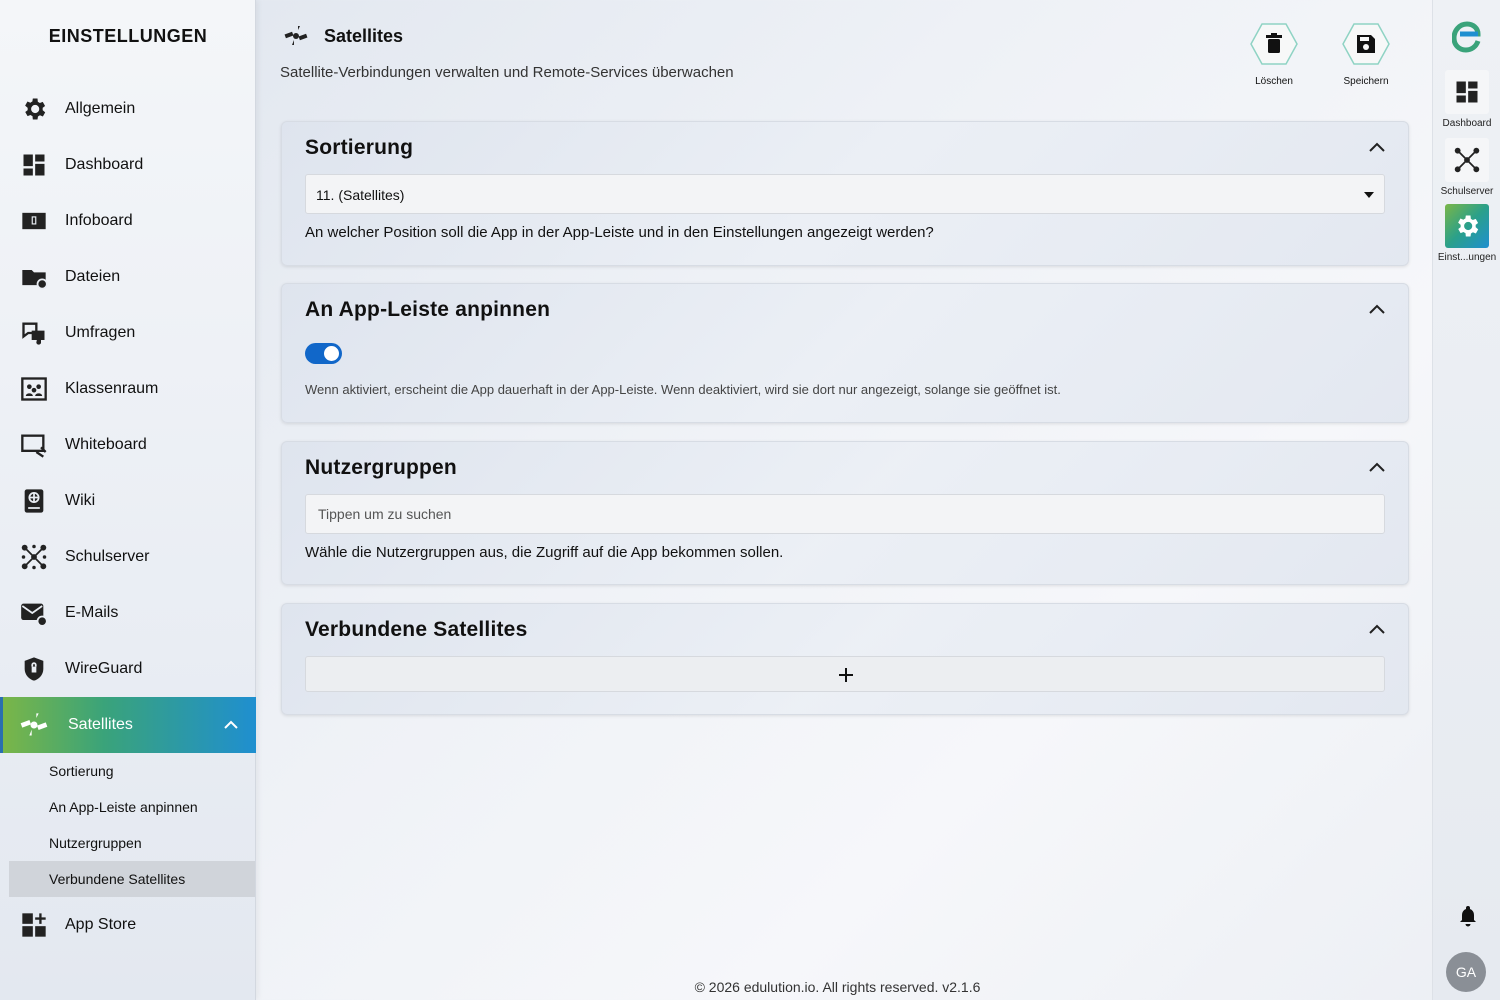  What do you see at coordinates (99, 220) in the screenshot?
I see `sidebar-item-label: Infoboard` at bounding box center [99, 220].